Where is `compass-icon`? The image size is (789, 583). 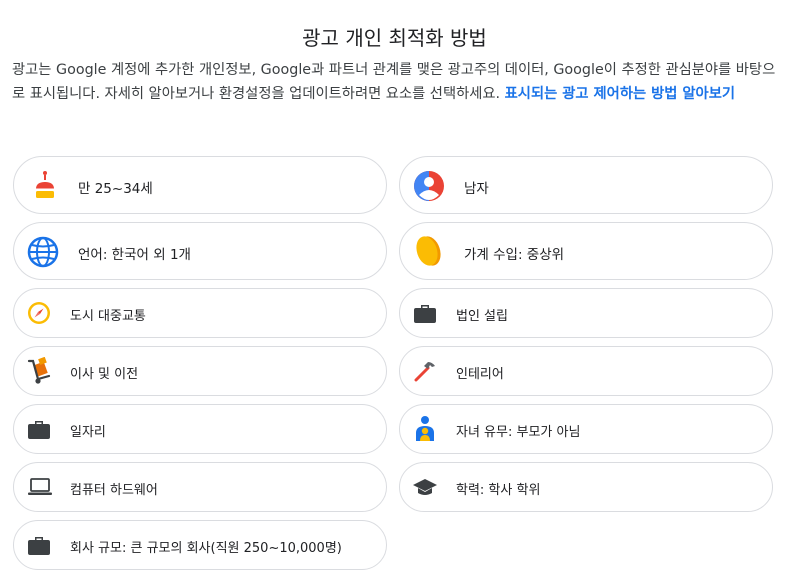
compass-icon is located at coordinates (39, 313).